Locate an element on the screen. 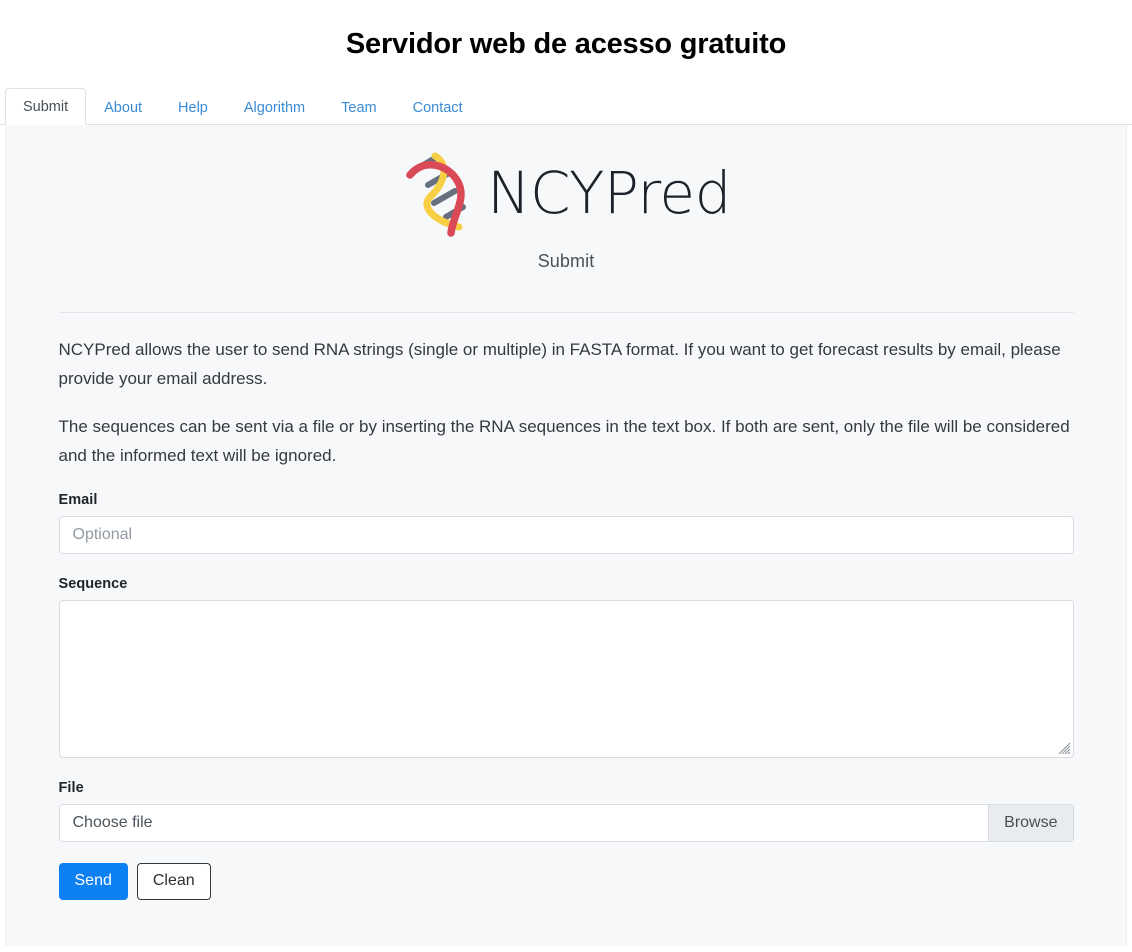 This screenshot has width=1132, height=952. tab-algorithm: Algorithm is located at coordinates (274, 107).